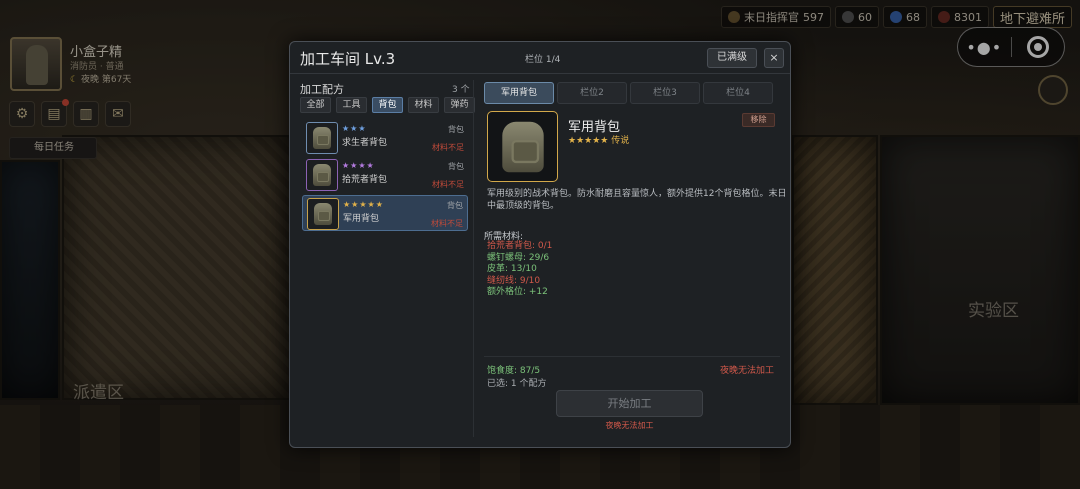 This screenshot has height=489, width=1080. What do you see at coordinates (738, 93) in the screenshot?
I see `slot-tab-4: 栏位4` at bounding box center [738, 93].